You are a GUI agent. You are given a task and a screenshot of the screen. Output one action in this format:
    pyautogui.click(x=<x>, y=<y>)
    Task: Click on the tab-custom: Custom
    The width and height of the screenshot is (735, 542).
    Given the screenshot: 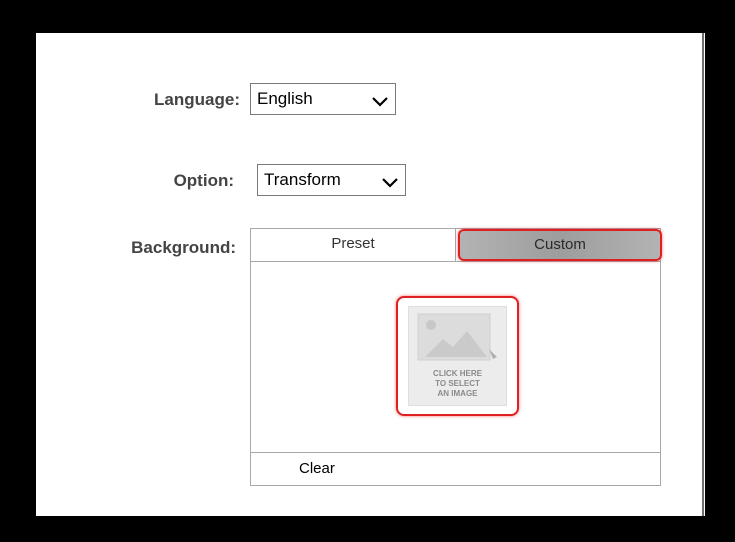 What is the action you would take?
    pyautogui.click(x=560, y=245)
    